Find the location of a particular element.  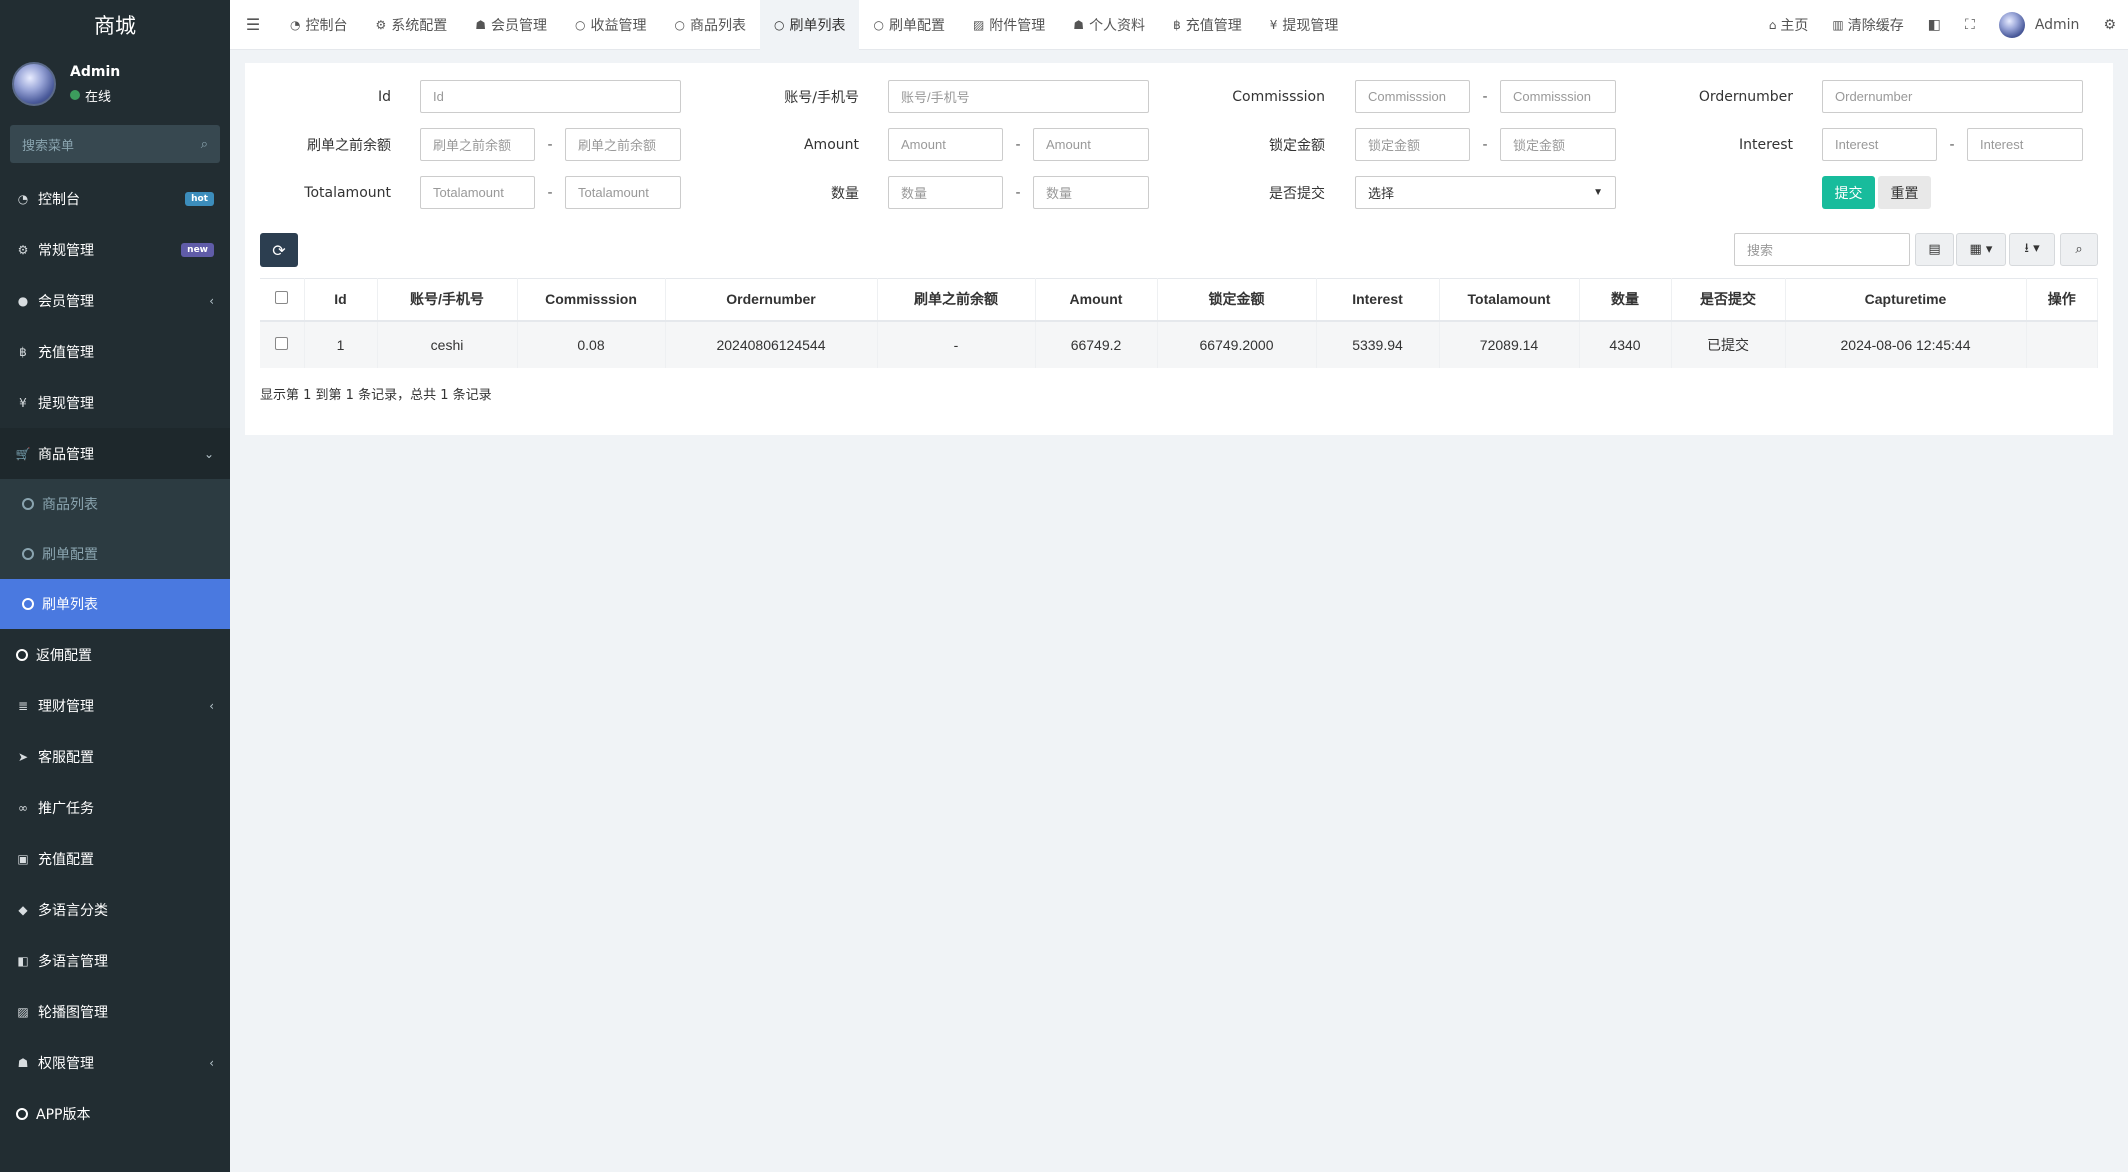

column-header: Interest is located at coordinates (1378, 300).